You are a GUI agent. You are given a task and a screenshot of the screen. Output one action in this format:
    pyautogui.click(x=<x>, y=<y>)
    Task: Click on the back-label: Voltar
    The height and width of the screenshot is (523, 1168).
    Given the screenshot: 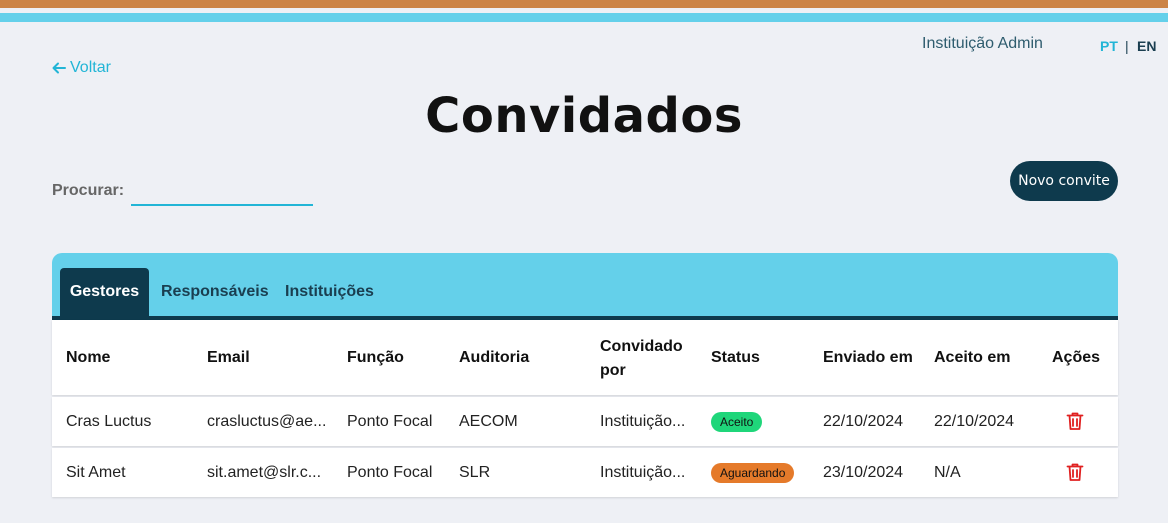 What is the action you would take?
    pyautogui.click(x=90, y=67)
    